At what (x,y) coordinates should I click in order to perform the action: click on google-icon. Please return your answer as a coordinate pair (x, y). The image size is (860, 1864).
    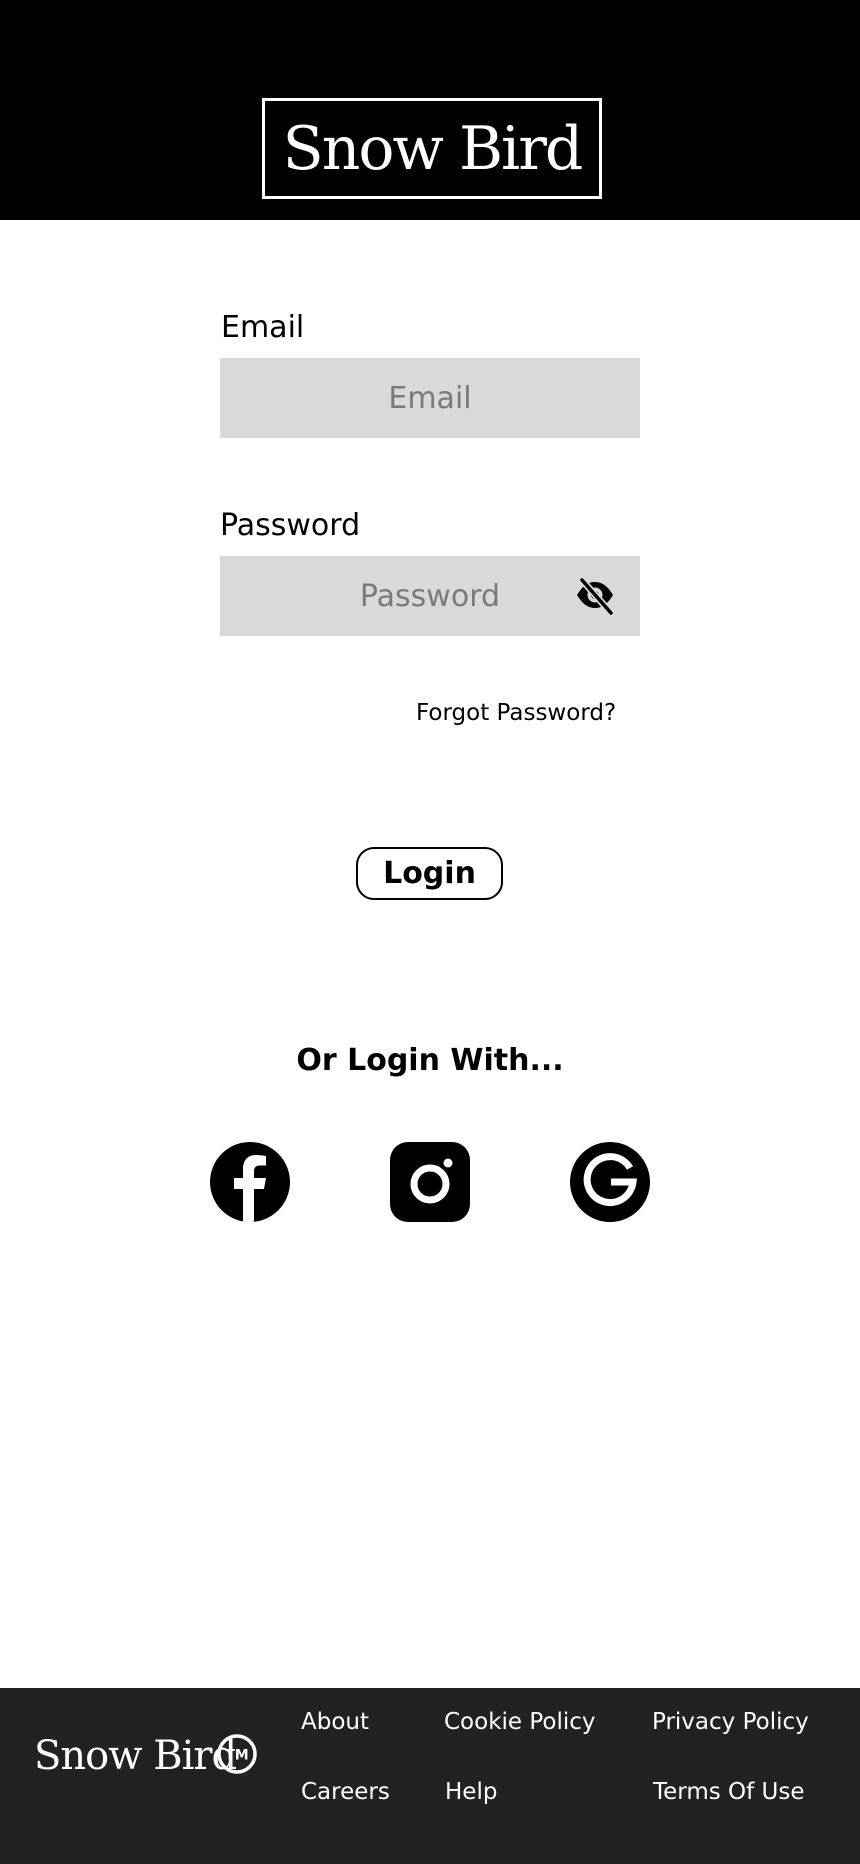
    Looking at the image, I should click on (610, 1182).